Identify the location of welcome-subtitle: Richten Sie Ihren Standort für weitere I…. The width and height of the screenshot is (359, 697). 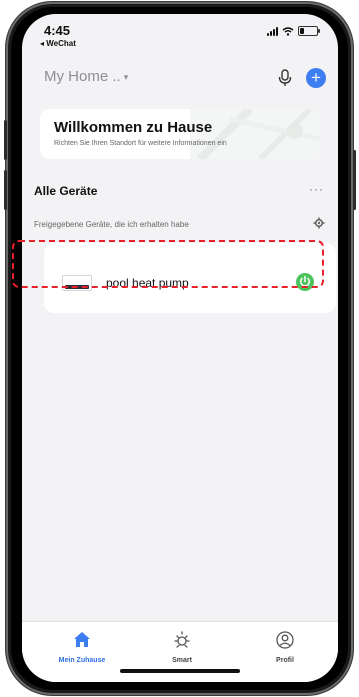
(140, 143).